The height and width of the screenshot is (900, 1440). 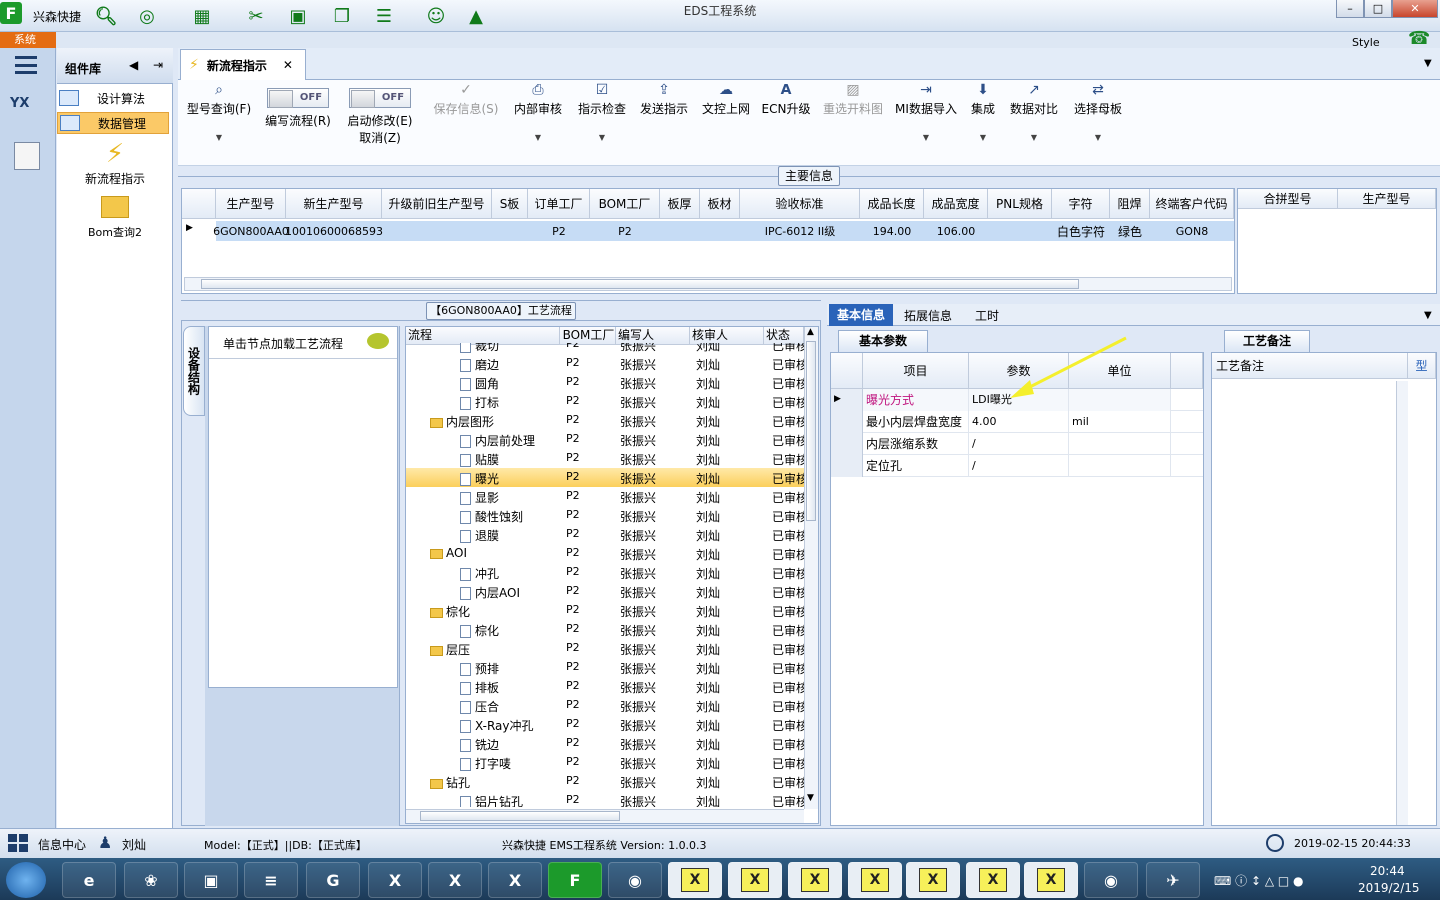 I want to click on tab-extended-info: 拓展信息, so click(x=928, y=315).